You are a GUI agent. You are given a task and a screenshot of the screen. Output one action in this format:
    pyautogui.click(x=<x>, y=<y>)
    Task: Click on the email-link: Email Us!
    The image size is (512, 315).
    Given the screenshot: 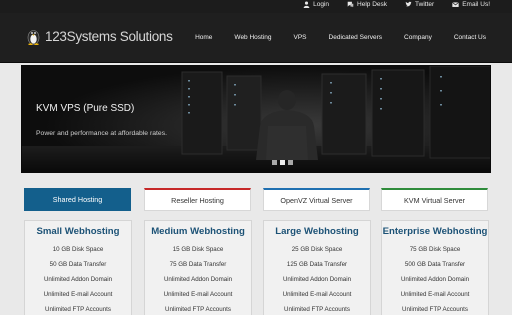 What is the action you would take?
    pyautogui.click(x=471, y=4)
    